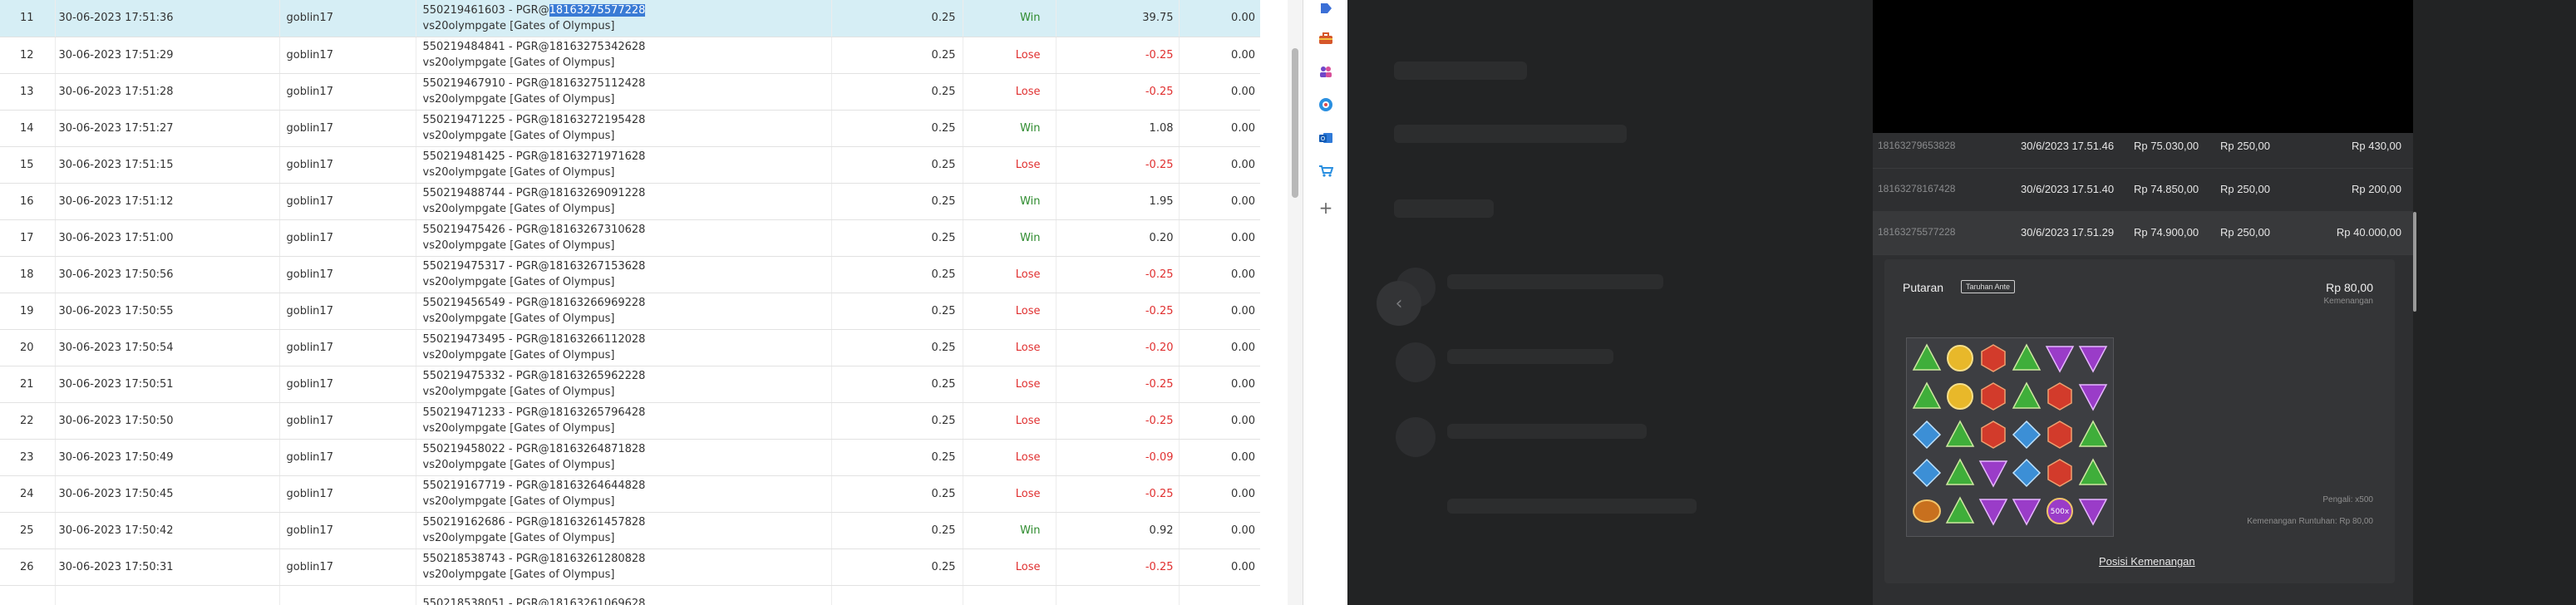 This screenshot has width=2576, height=605. Describe the element at coordinates (1326, 38) in the screenshot. I see `toolbox-icon` at that location.